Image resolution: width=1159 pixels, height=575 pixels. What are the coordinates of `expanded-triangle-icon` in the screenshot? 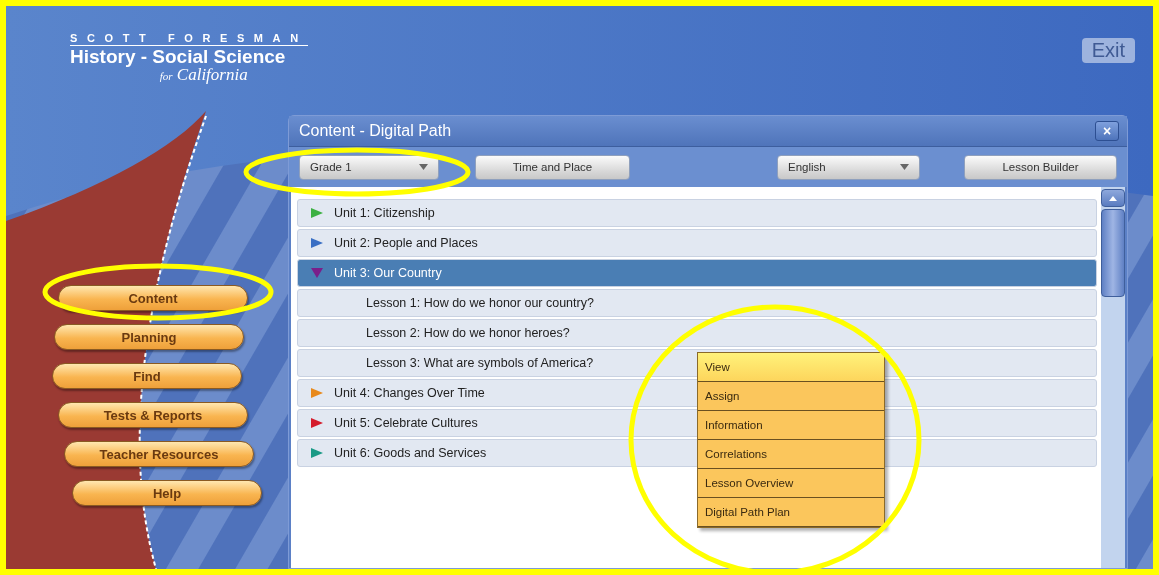 It's located at (317, 273).